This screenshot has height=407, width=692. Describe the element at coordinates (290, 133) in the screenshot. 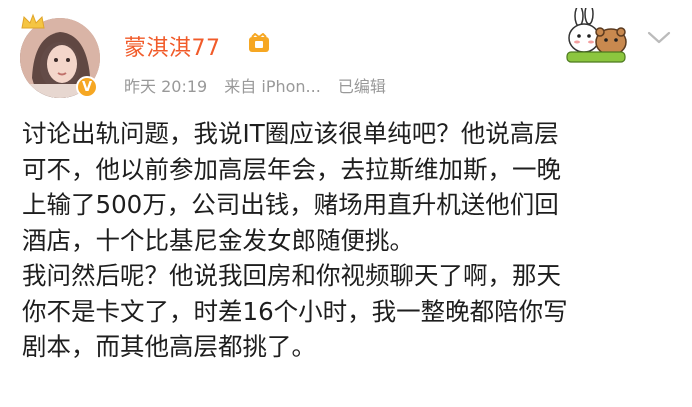

I see `content-line: 讨论出轨问题，我说IT圈应该很单纯吧？他说高层` at that location.